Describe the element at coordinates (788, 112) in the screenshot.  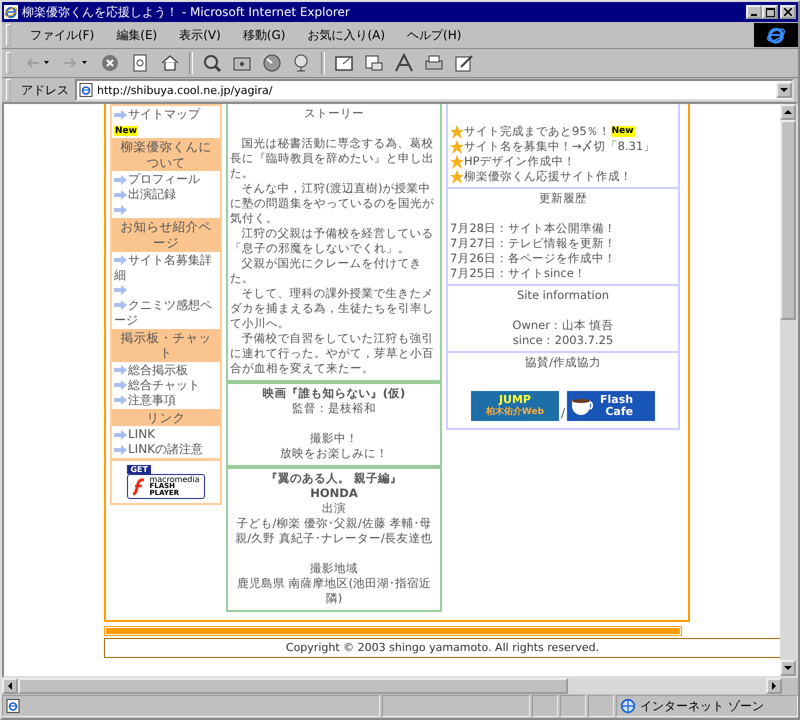
I see `up-arrow-icon` at that location.